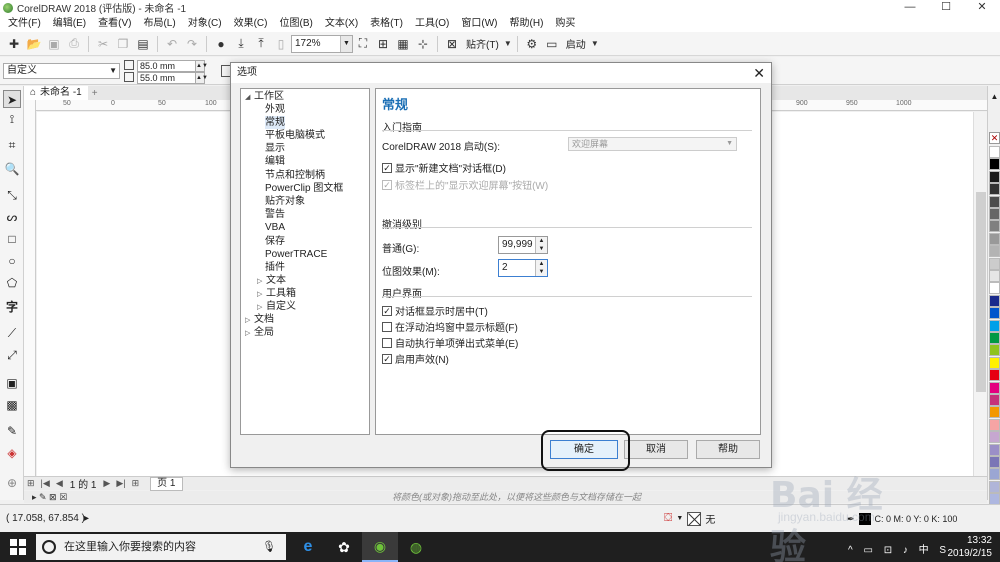 The width and height of the screenshot is (1000, 562). What do you see at coordinates (12, 283) in the screenshot?
I see `polygon-tool-icon: ⬠` at bounding box center [12, 283].